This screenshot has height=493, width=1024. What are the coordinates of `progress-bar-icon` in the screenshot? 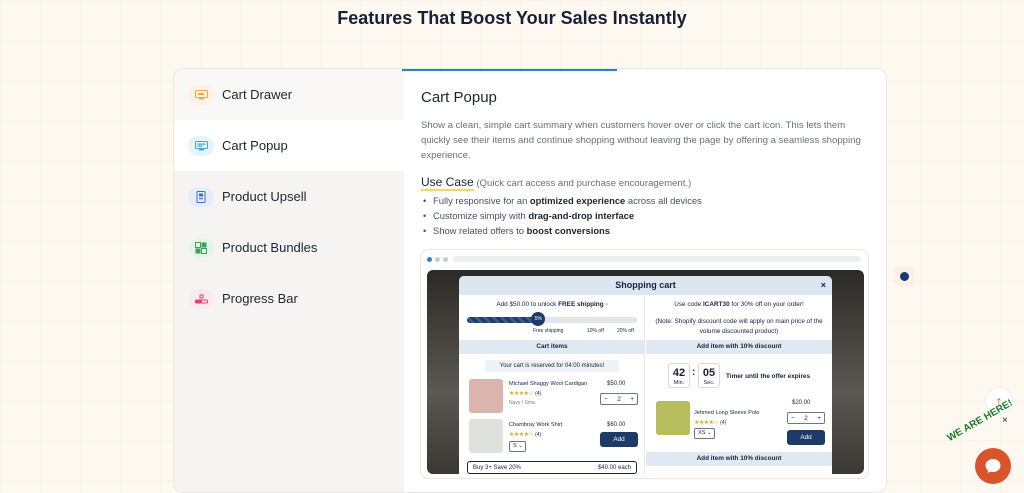 It's located at (201, 298).